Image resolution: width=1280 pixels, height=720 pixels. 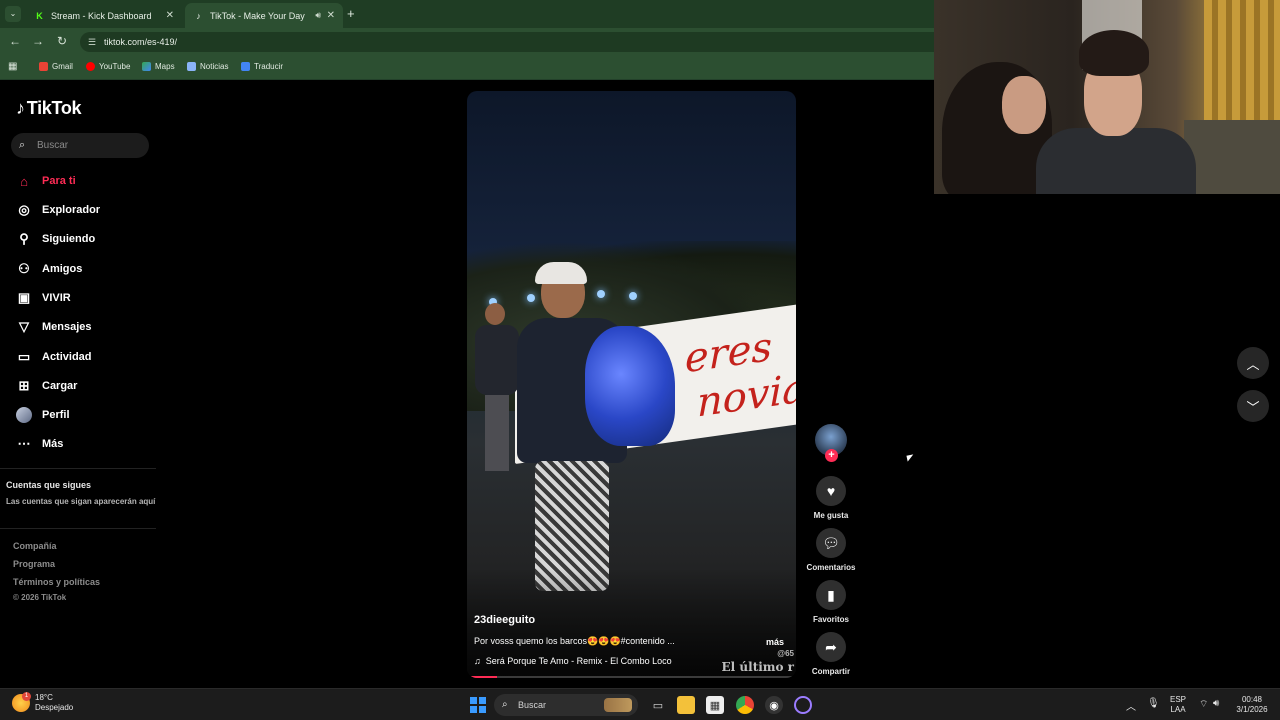 I want to click on video-progress-bar, so click(x=631, y=677).